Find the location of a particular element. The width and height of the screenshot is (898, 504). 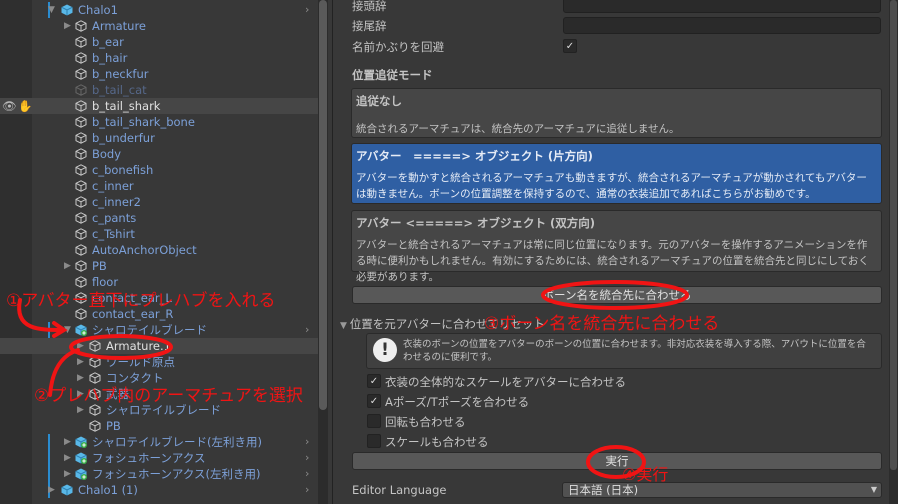

dropdown-arrow-icon: ▼ is located at coordinates (873, 489).